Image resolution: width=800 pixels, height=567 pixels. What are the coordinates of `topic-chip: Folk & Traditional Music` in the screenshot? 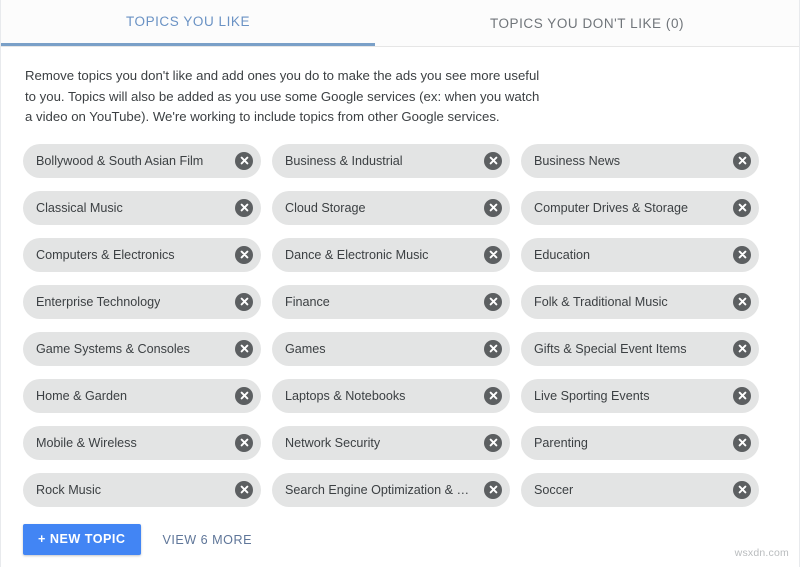 It's located at (640, 301).